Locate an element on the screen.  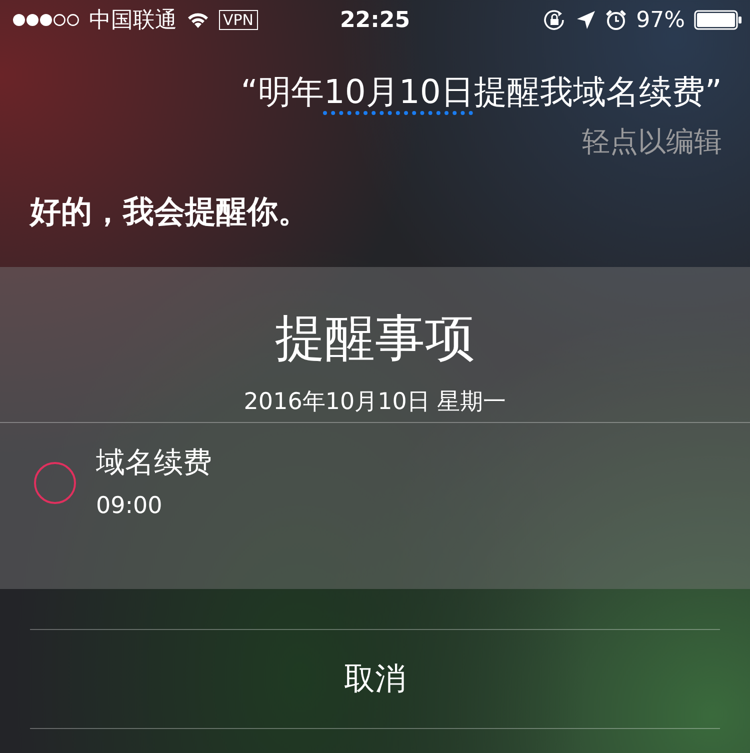
spoken-query: “明年10月10日提醒我域名续费” is located at coordinates (481, 92).